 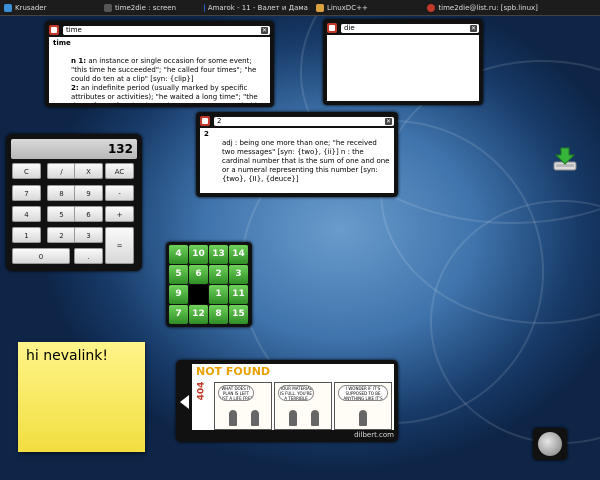 I want to click on puzzle-tile: 7, so click(x=178, y=314).